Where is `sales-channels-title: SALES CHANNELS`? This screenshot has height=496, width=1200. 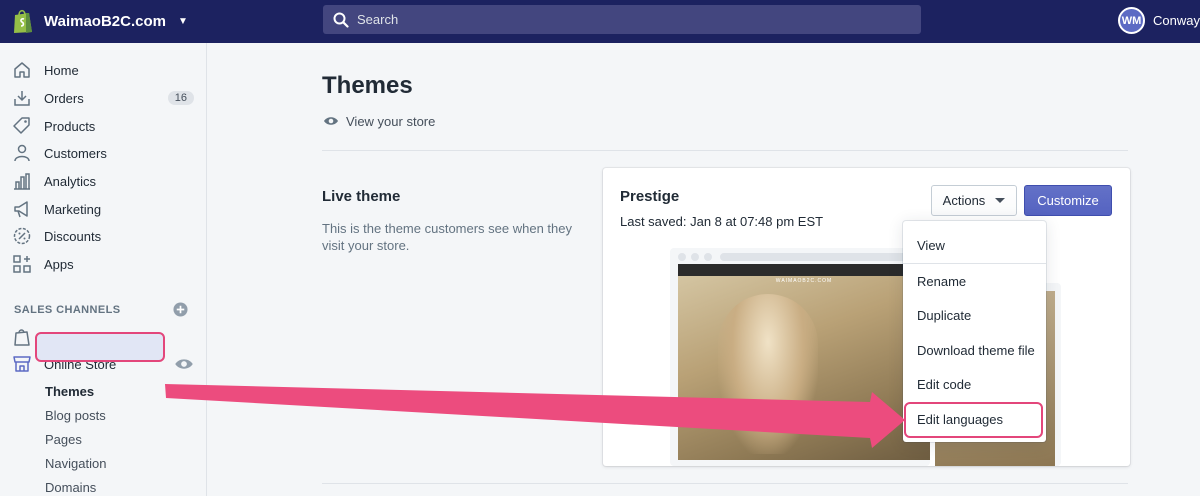 sales-channels-title: SALES CHANNELS is located at coordinates (67, 310).